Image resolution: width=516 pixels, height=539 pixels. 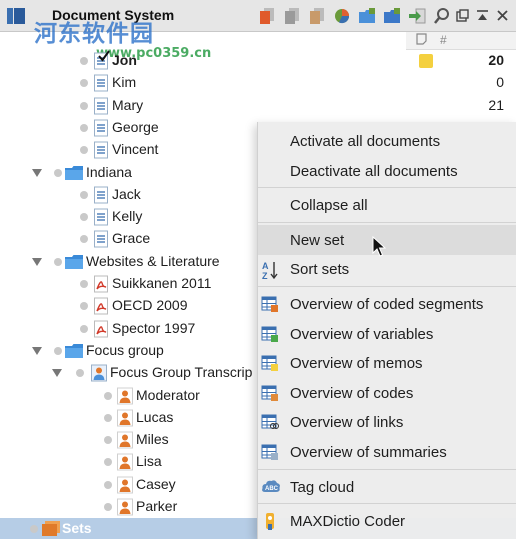 I want to click on window-title: Document System, so click(x=113, y=15).